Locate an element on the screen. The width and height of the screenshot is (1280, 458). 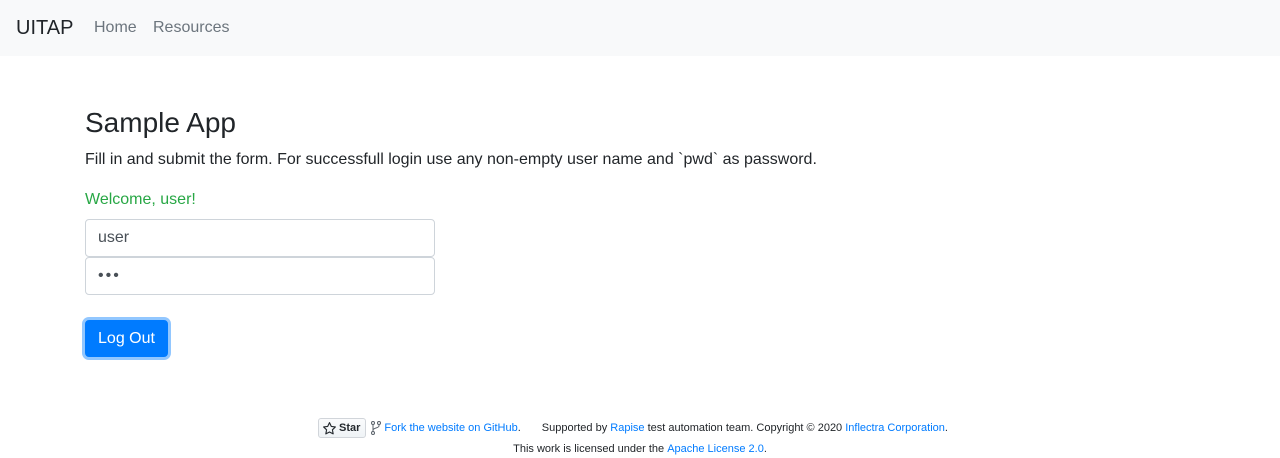
fork-github-link: Fork the website on GitHub is located at coordinates (450, 428).